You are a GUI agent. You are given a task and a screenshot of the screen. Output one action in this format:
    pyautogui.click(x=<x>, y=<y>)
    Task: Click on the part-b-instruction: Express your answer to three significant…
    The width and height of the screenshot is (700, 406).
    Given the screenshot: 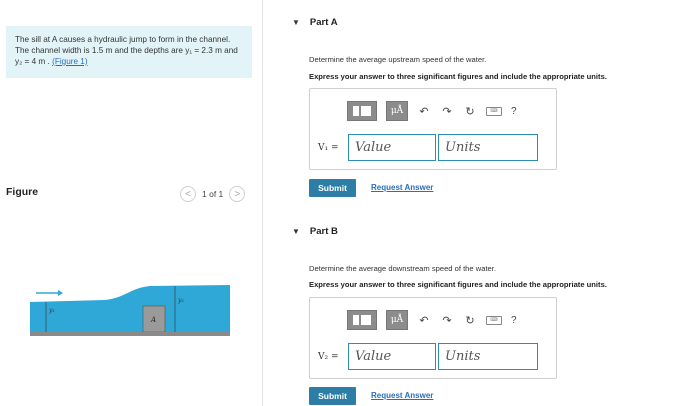 What is the action you would take?
    pyautogui.click(x=458, y=284)
    